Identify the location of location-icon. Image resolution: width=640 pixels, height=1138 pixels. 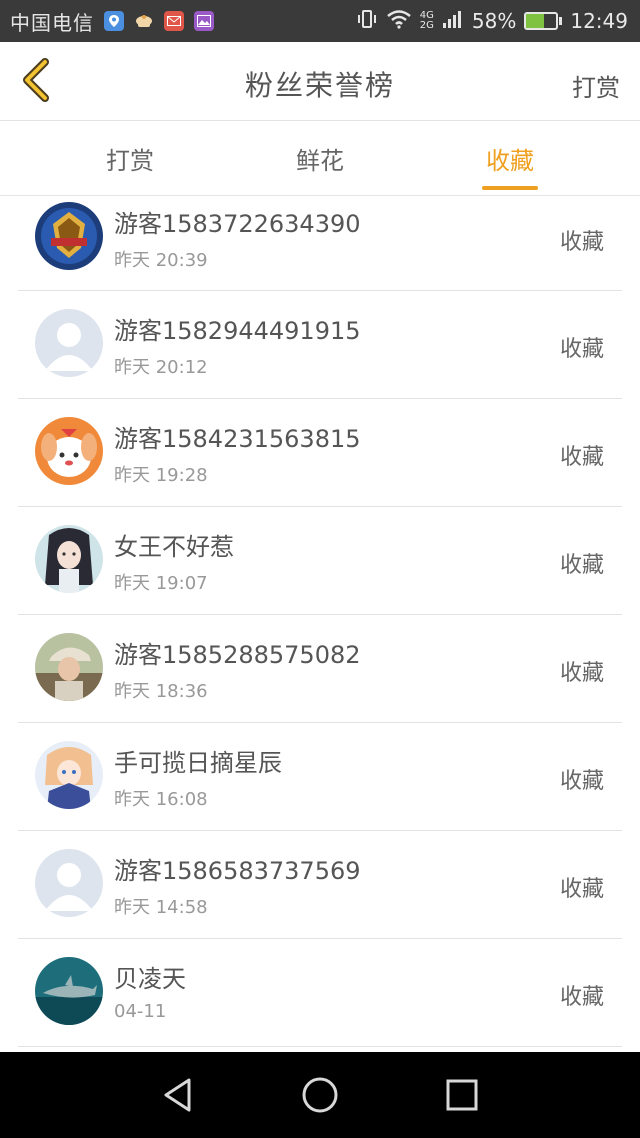
(114, 21).